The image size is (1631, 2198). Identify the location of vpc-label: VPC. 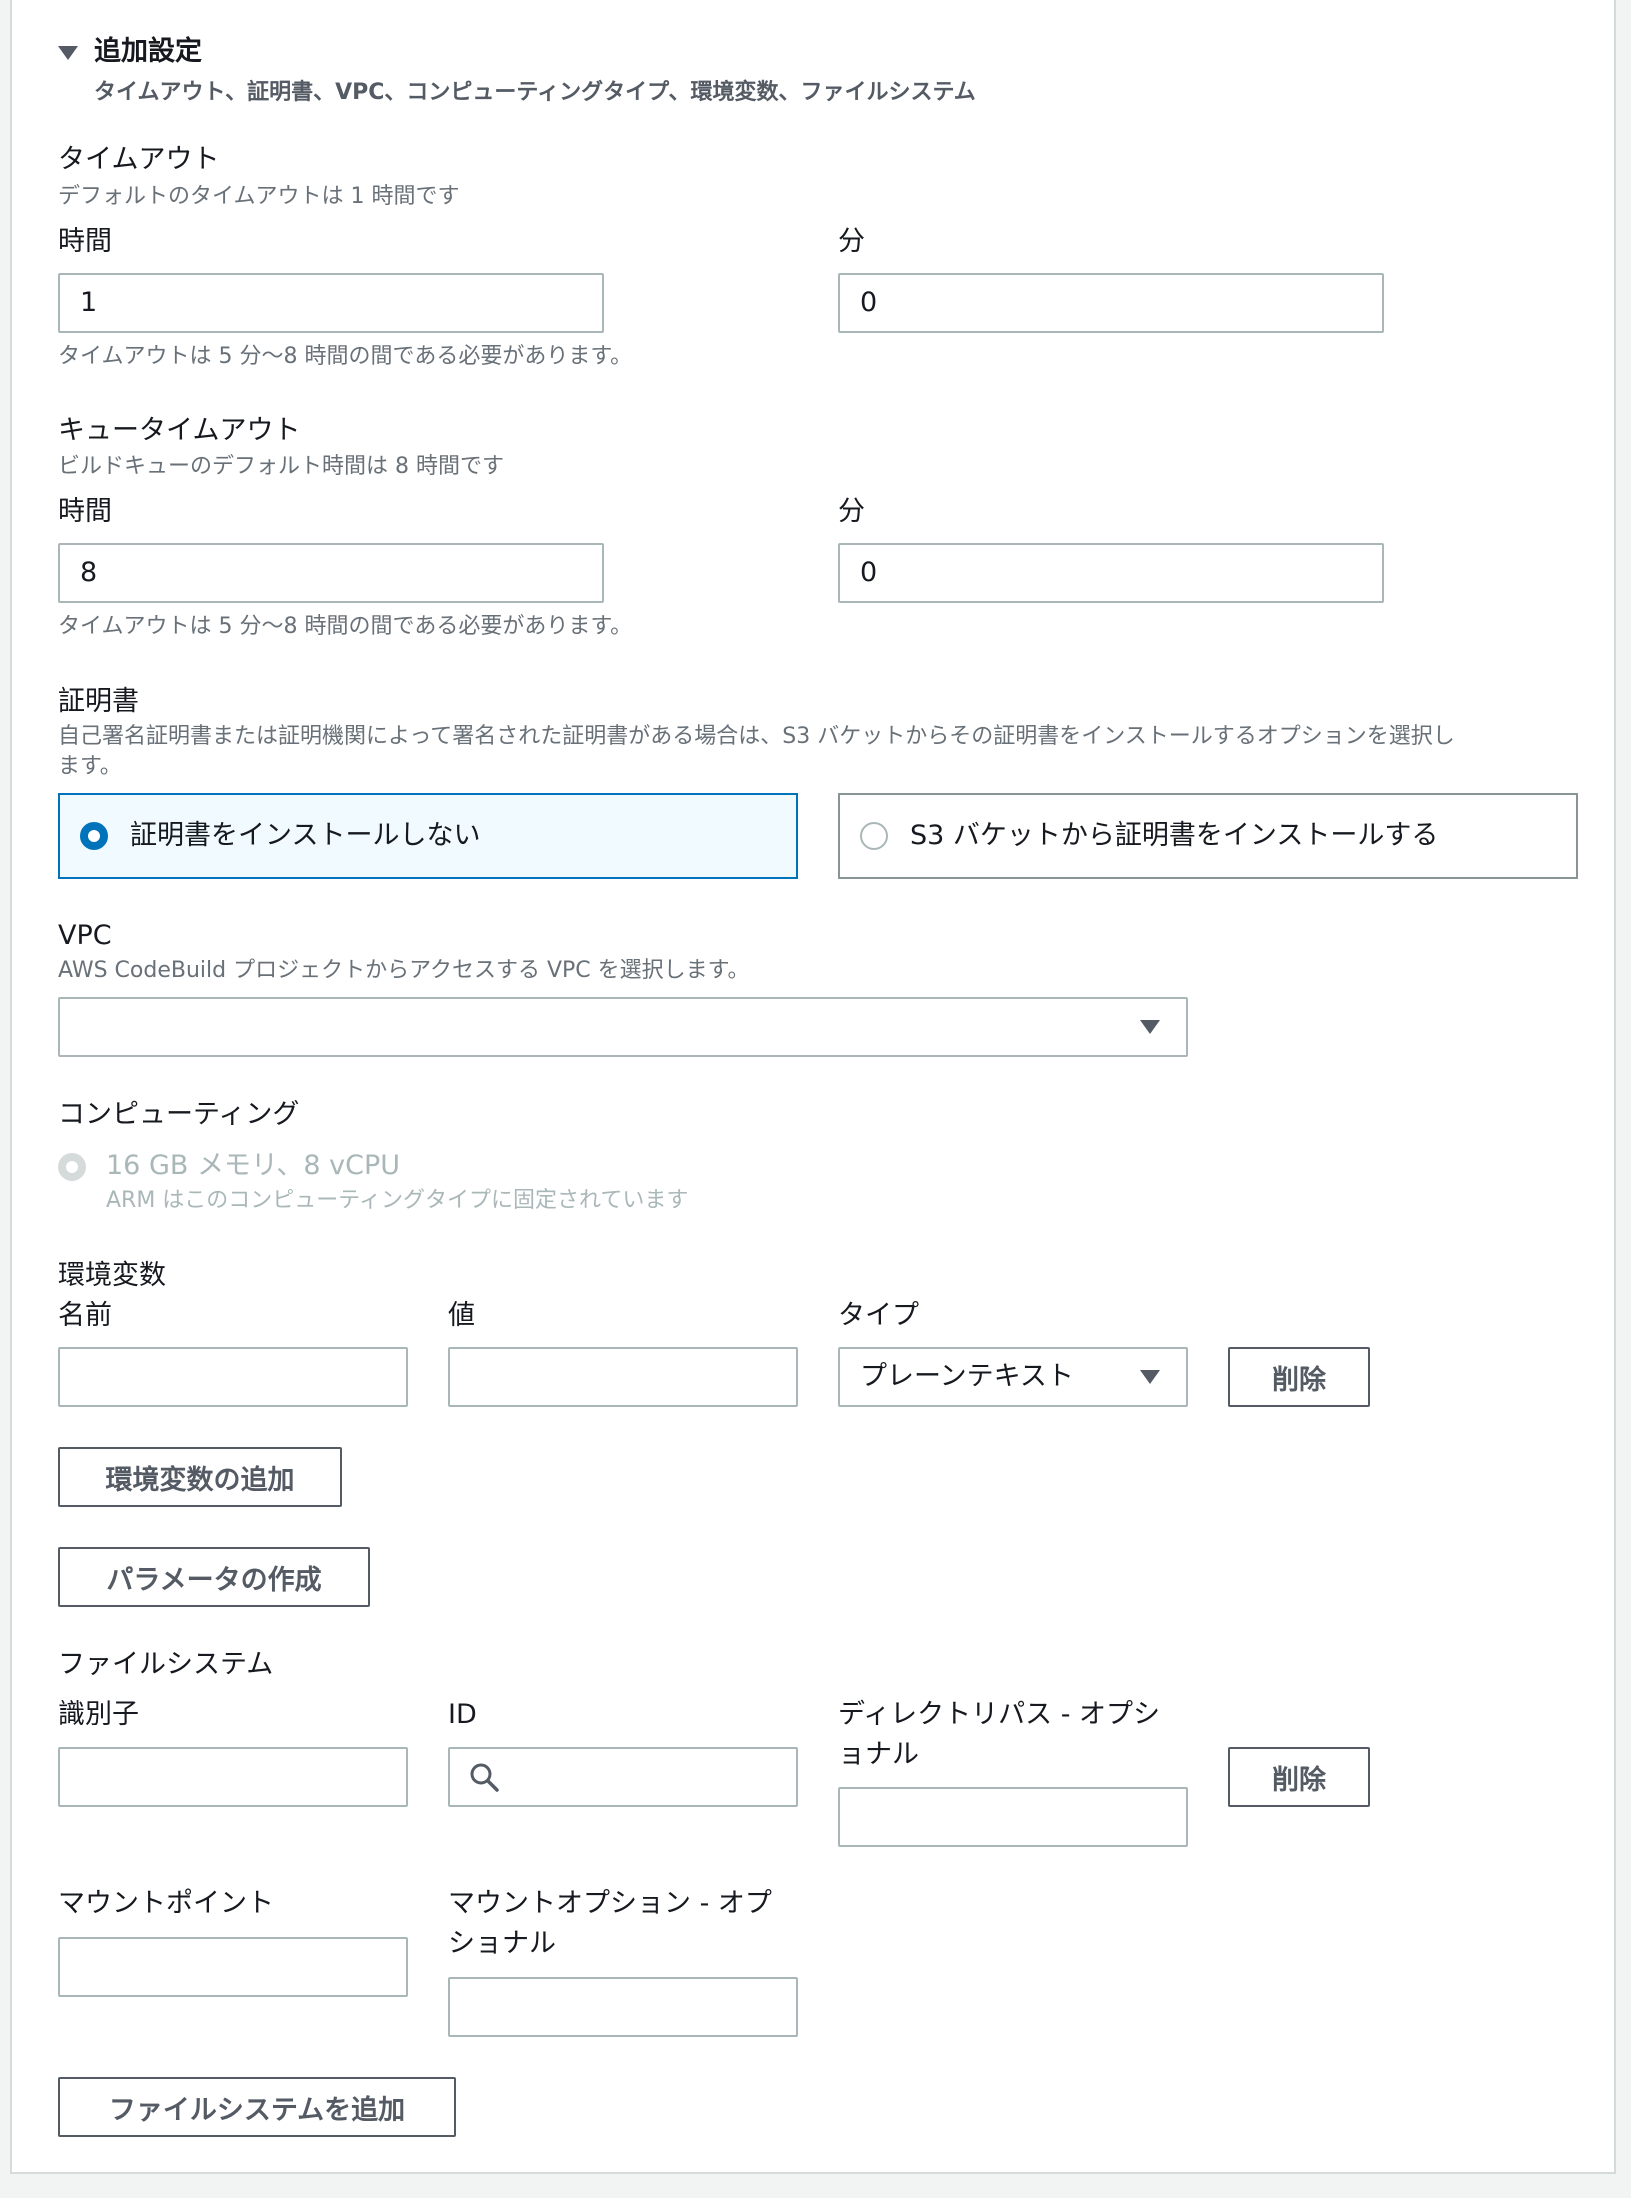
(85, 935).